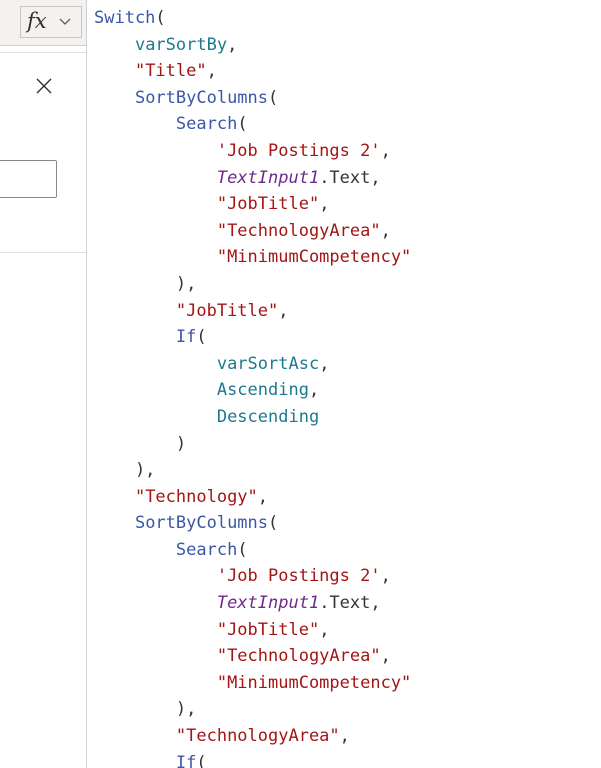 The height and width of the screenshot is (768, 601). I want to click on fx-button: fx, so click(51, 22).